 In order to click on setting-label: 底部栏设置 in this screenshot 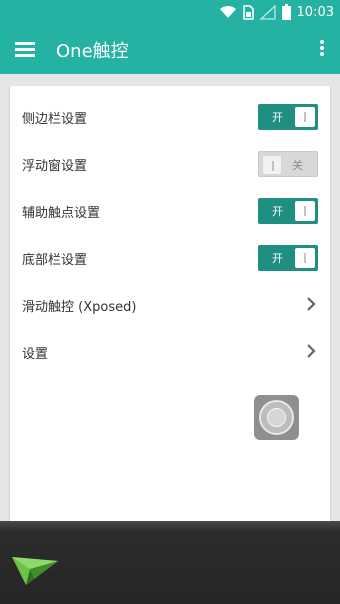, I will do `click(55, 260)`.